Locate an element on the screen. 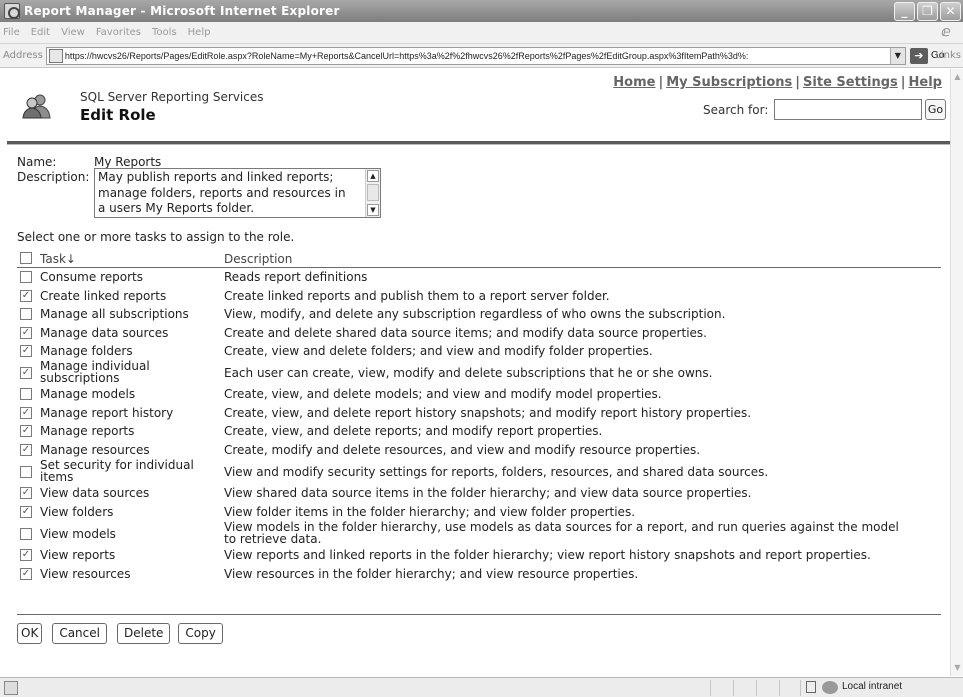 This screenshot has width=963, height=697. task-name: View folders is located at coordinates (77, 512).